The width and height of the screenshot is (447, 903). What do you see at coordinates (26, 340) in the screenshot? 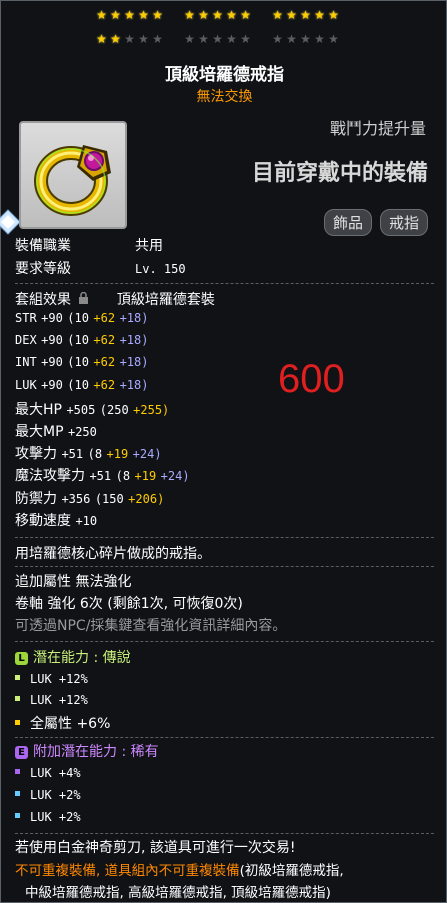
I see `stat-name: DEX` at bounding box center [26, 340].